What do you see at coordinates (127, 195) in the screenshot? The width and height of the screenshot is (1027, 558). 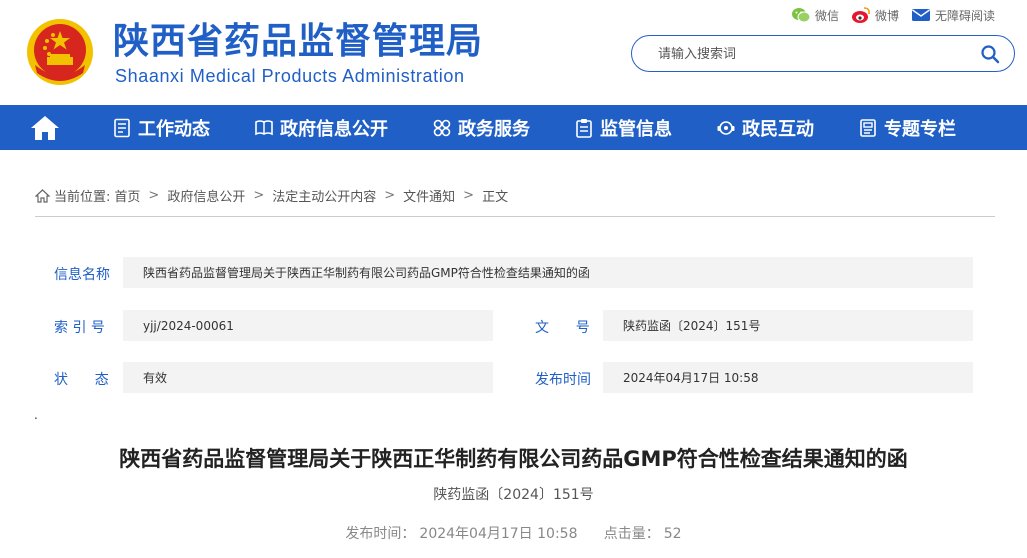 I see `breadcrumb-item-home: 首页` at bounding box center [127, 195].